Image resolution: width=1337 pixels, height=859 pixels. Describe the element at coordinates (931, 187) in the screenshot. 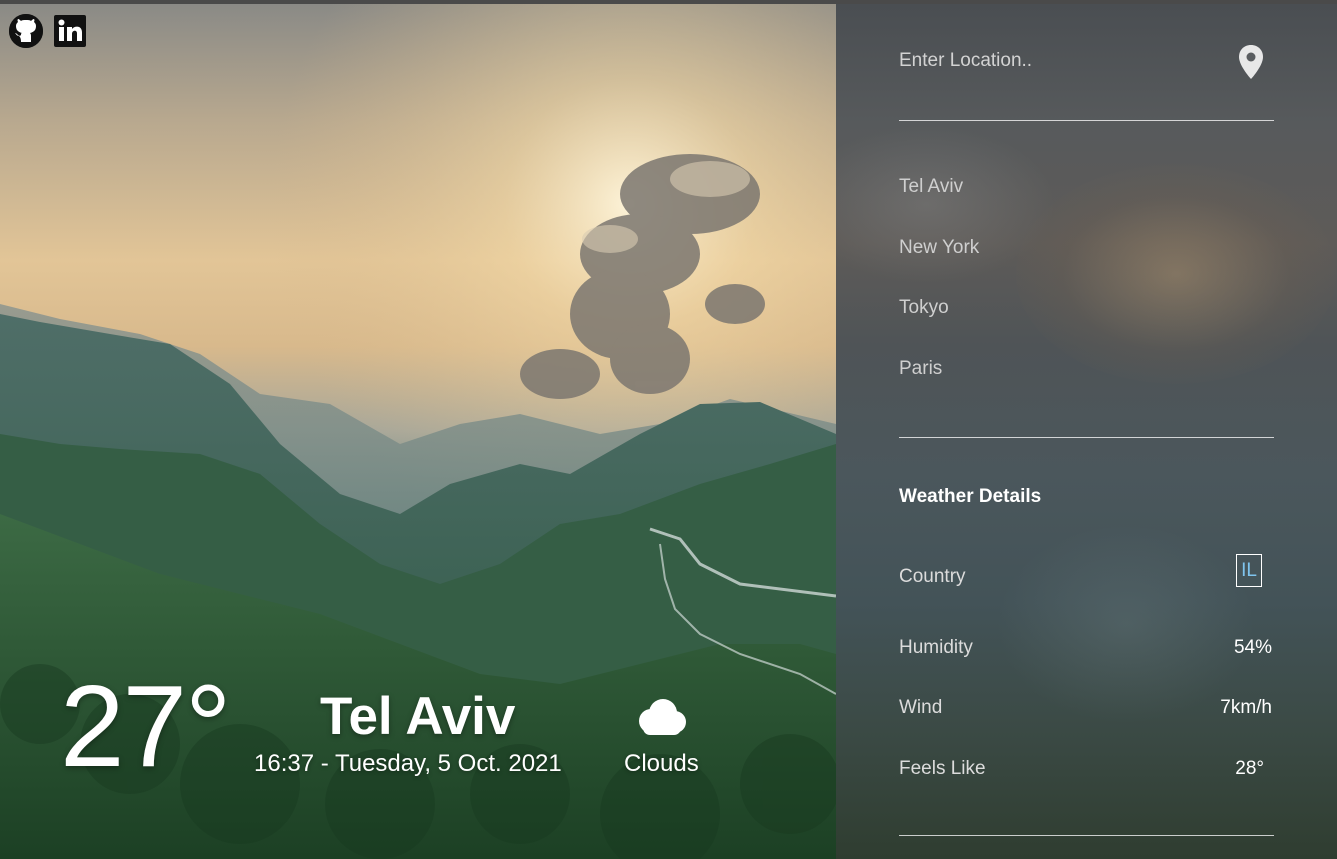

I see `city-item-tel-aviv: Tel Aviv` at that location.